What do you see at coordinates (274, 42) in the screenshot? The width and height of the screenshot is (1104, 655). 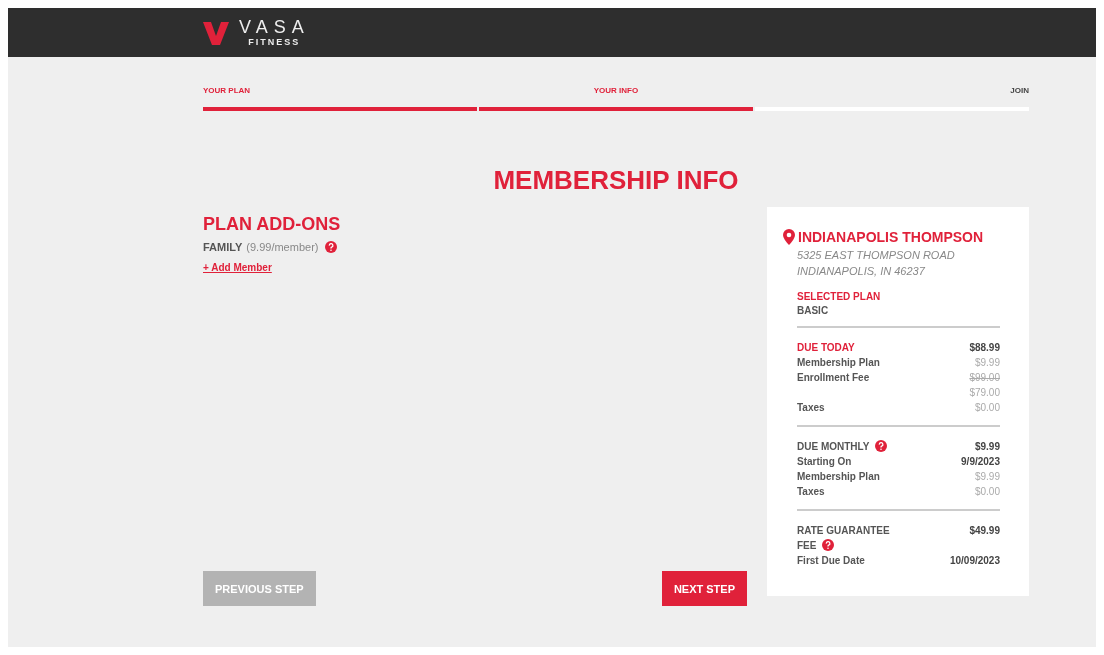 I see `logo-subtitle: FITNESS` at bounding box center [274, 42].